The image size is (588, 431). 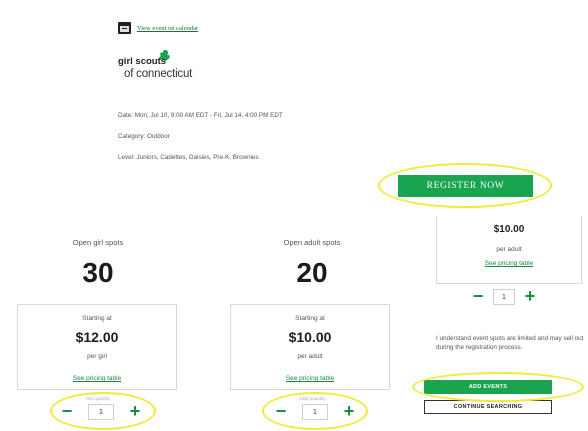 What do you see at coordinates (135, 412) in the screenshot?
I see `girl-plus-button: +` at bounding box center [135, 412].